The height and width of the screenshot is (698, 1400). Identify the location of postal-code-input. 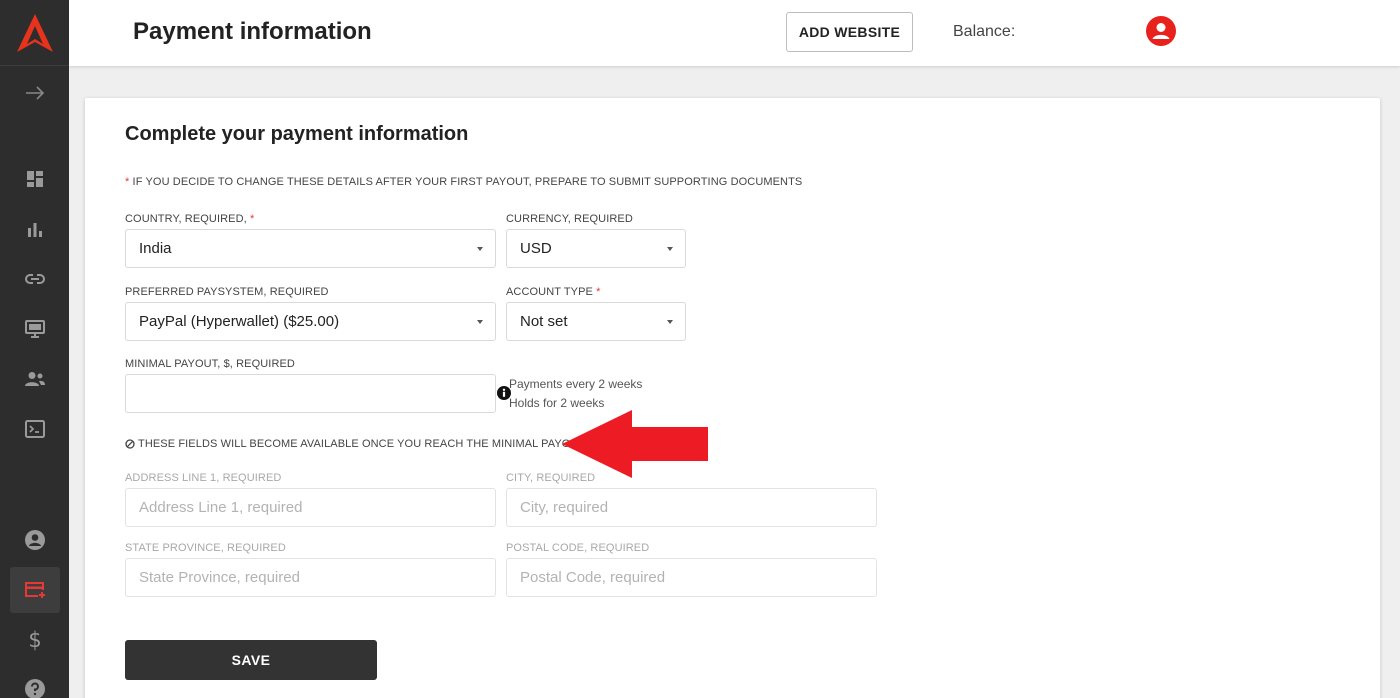
(691, 577).